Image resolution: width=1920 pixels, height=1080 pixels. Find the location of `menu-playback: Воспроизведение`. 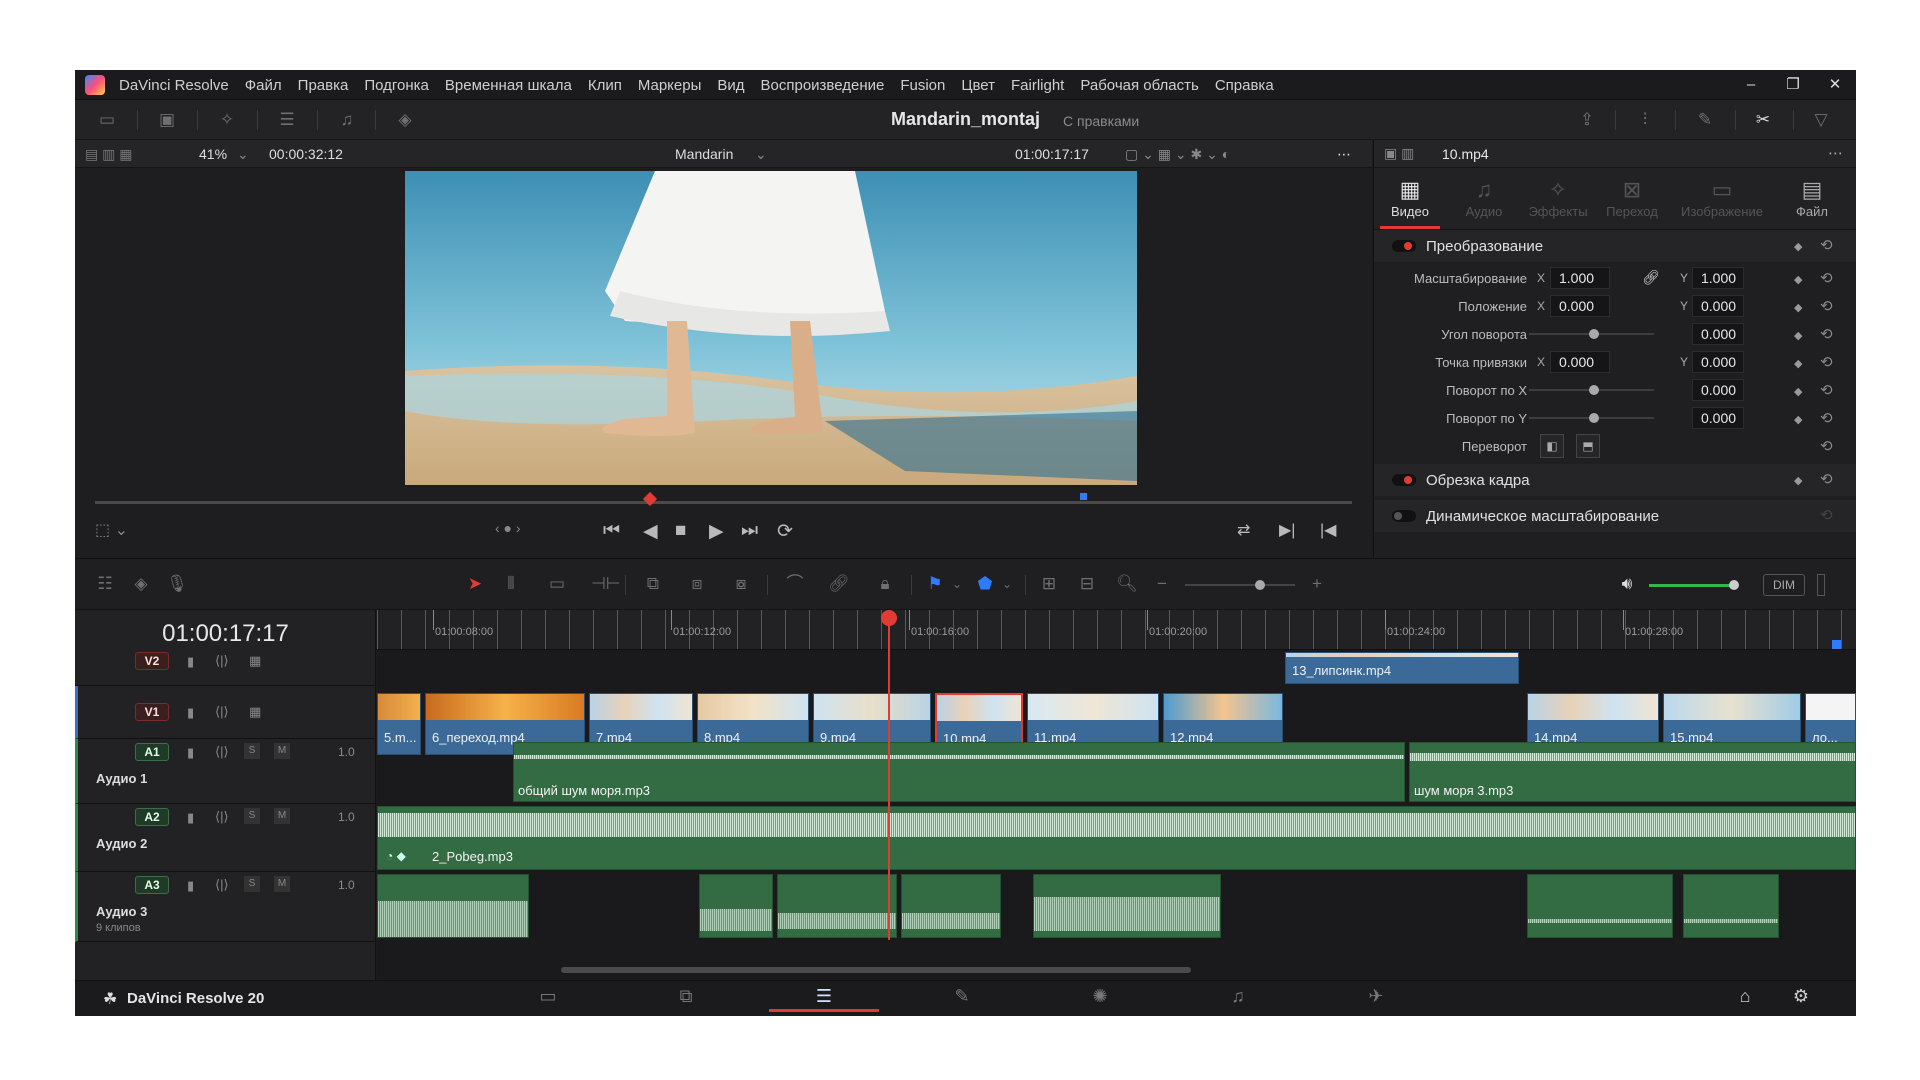

menu-playback: Воспроизведение is located at coordinates (823, 85).